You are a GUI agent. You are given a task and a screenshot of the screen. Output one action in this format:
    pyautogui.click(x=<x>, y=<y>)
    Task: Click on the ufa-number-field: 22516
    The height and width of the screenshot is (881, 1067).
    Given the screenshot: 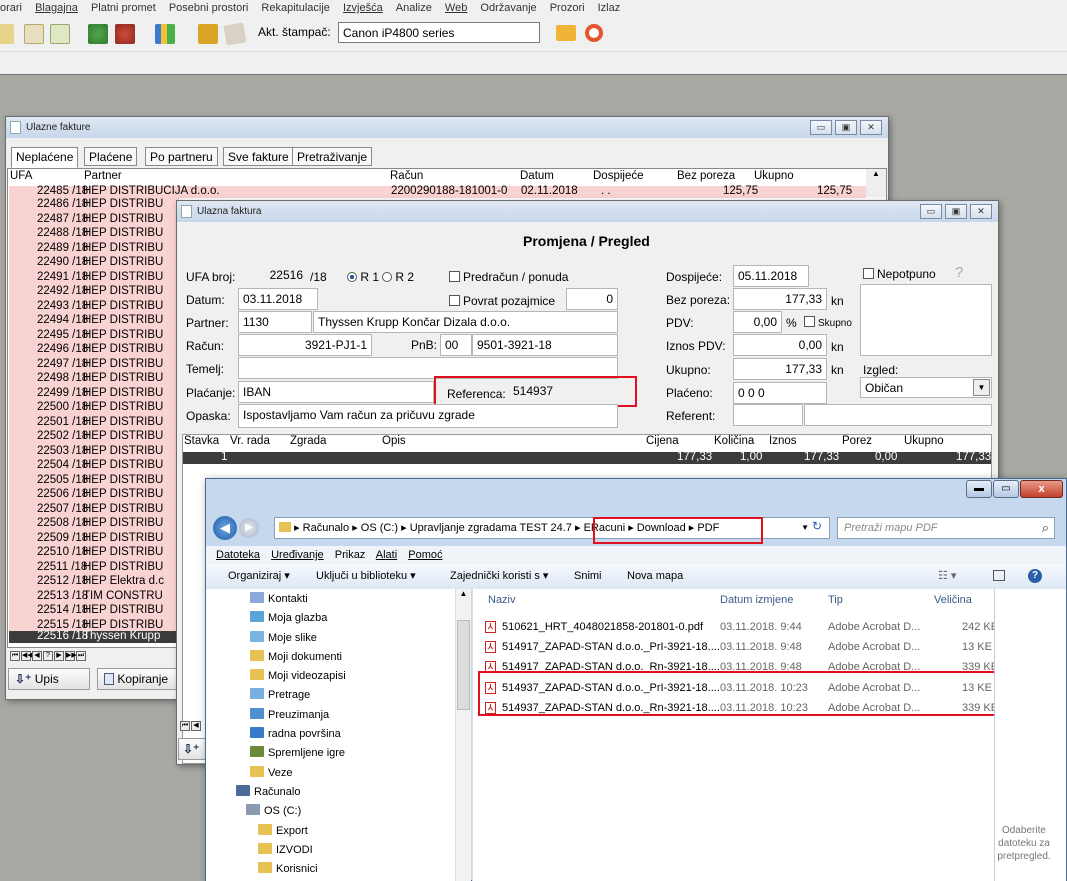 What is the action you would take?
    pyautogui.click(x=272, y=275)
    